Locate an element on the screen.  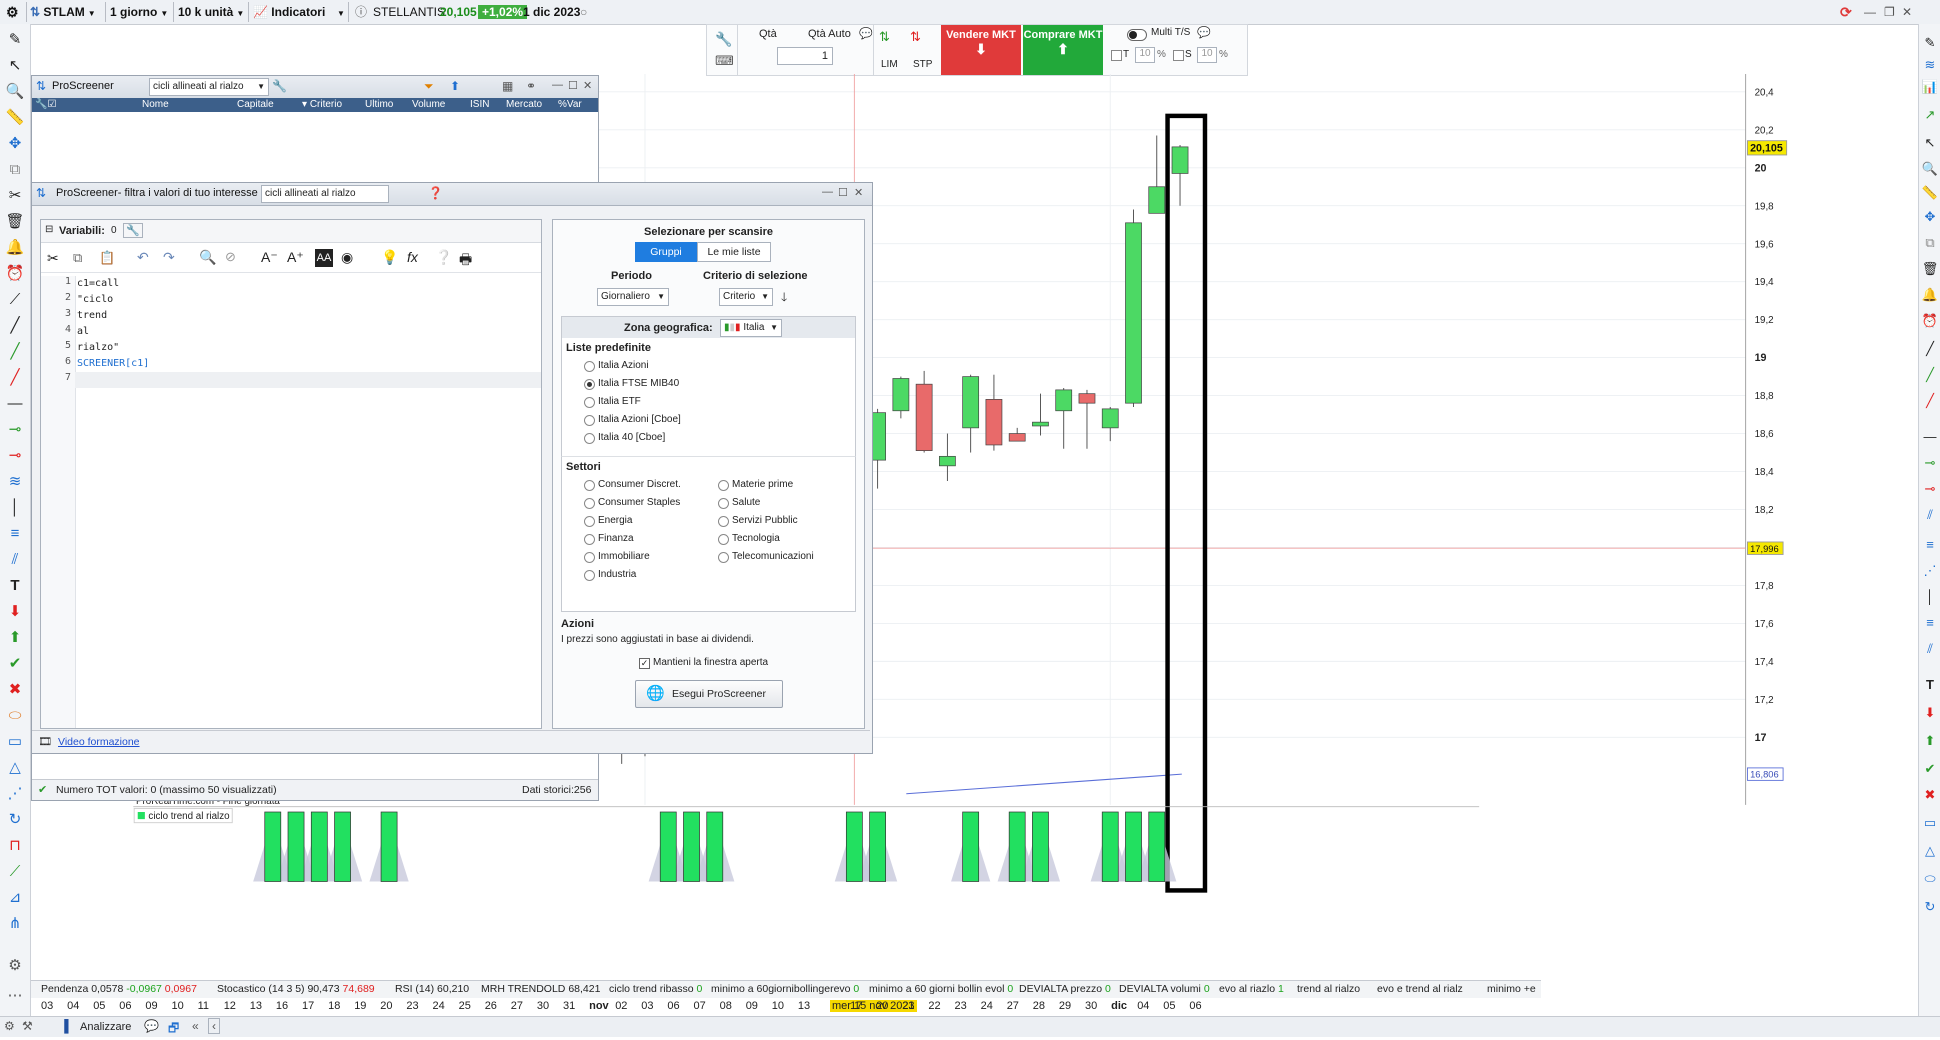
indicator-value: evo al riazlo 1 is located at coordinates (1251, 989).